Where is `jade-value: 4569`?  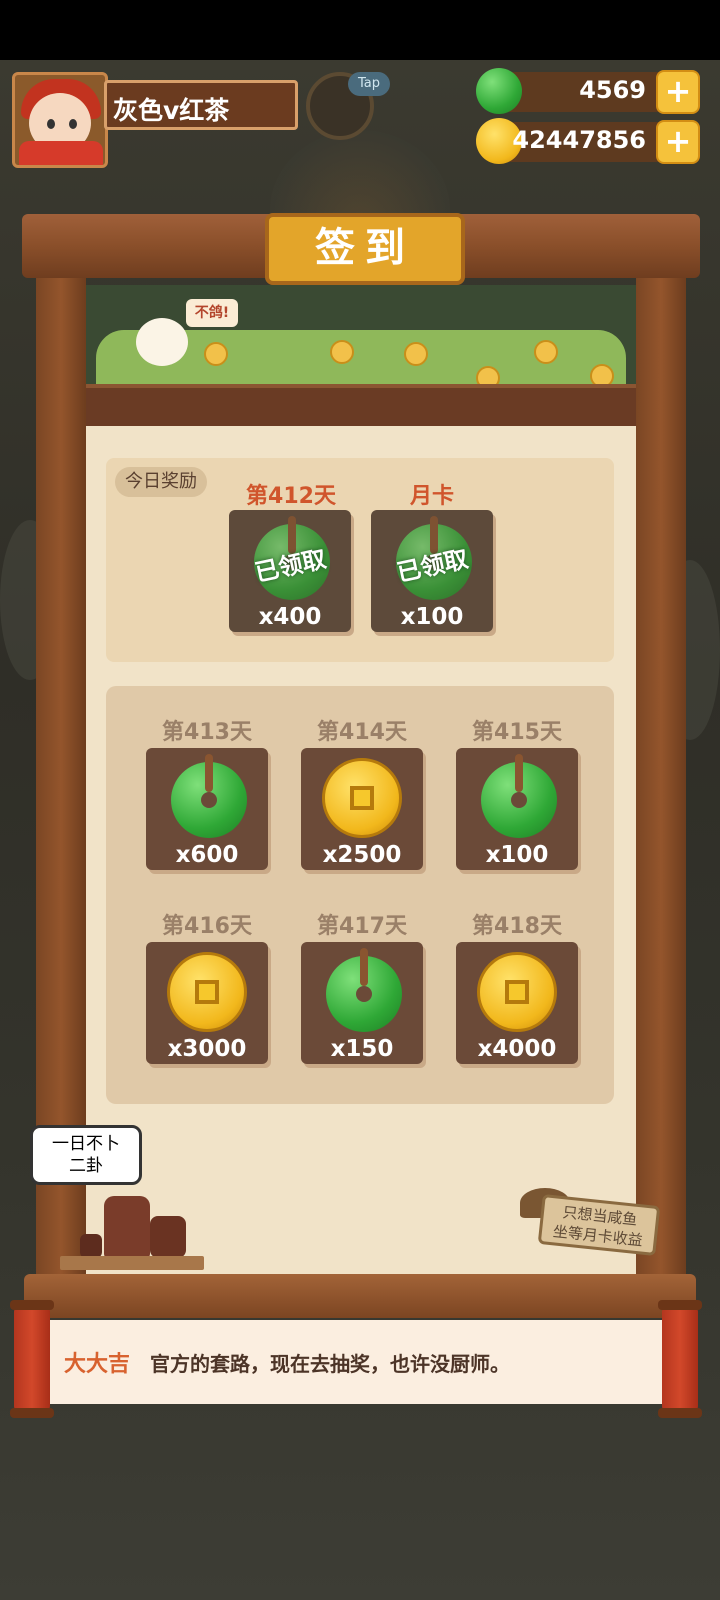 jade-value: 4569 is located at coordinates (612, 90).